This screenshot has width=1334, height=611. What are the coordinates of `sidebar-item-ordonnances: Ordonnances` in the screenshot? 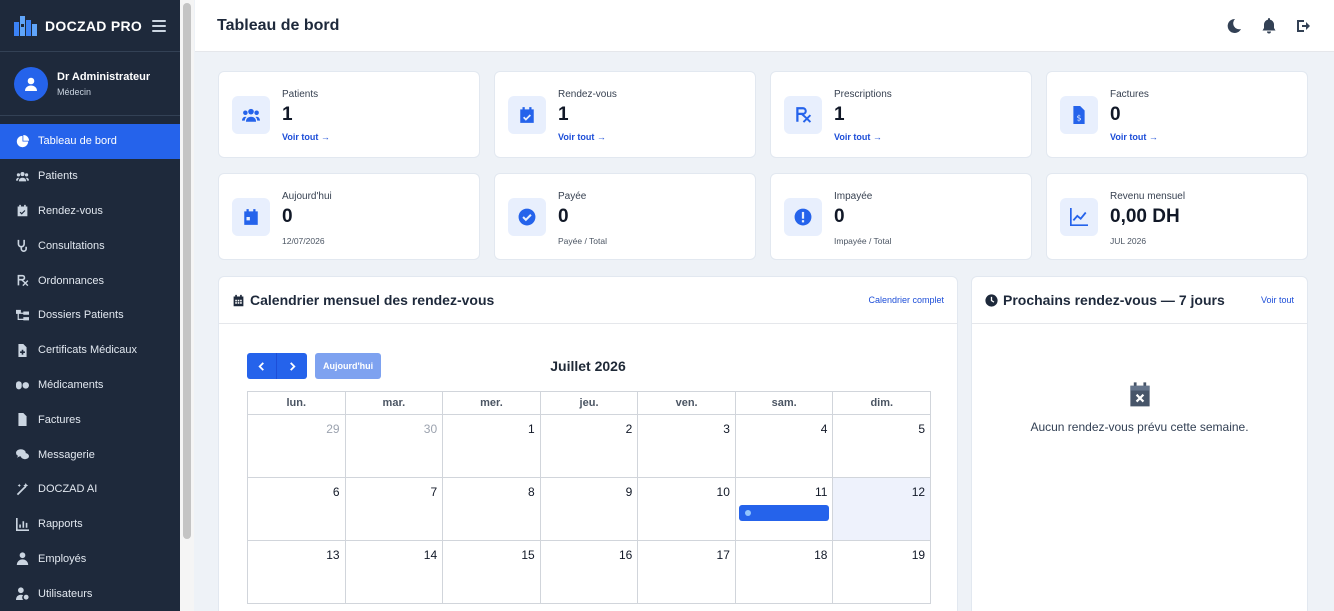 It's located at (90, 280).